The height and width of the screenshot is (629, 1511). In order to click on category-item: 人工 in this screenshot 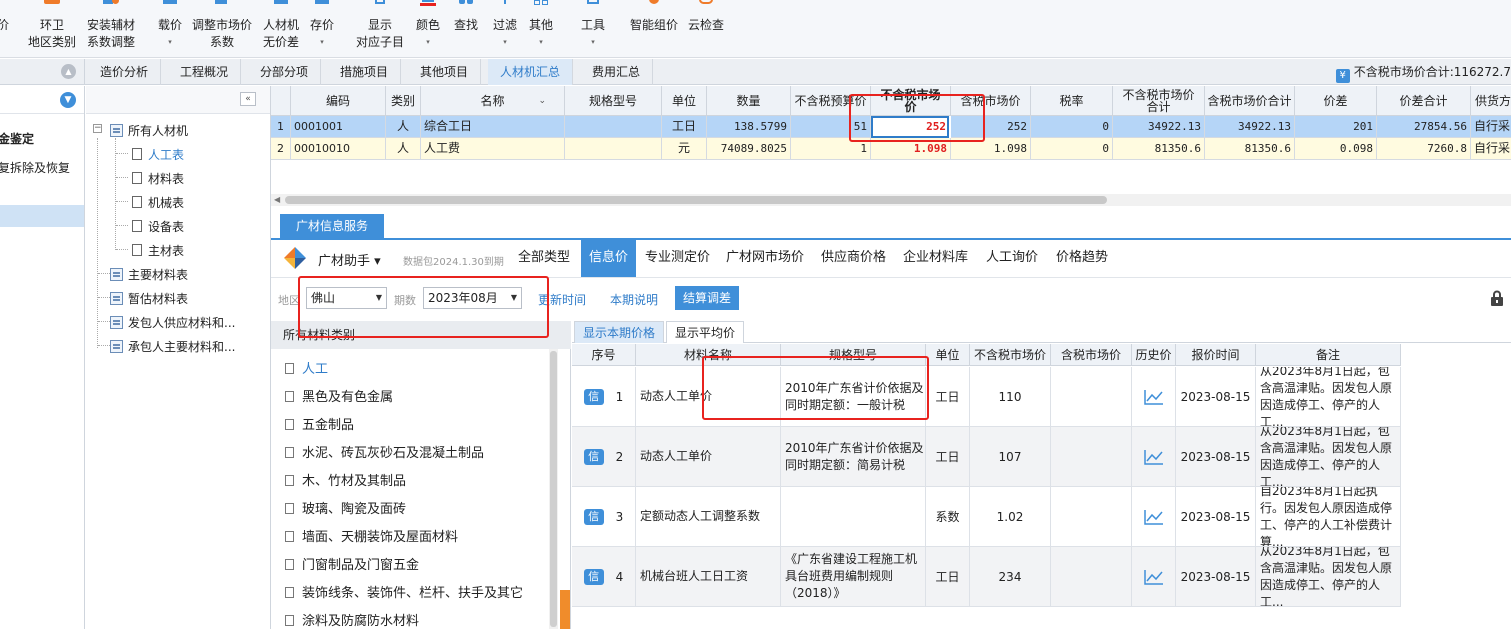, I will do `click(306, 367)`.